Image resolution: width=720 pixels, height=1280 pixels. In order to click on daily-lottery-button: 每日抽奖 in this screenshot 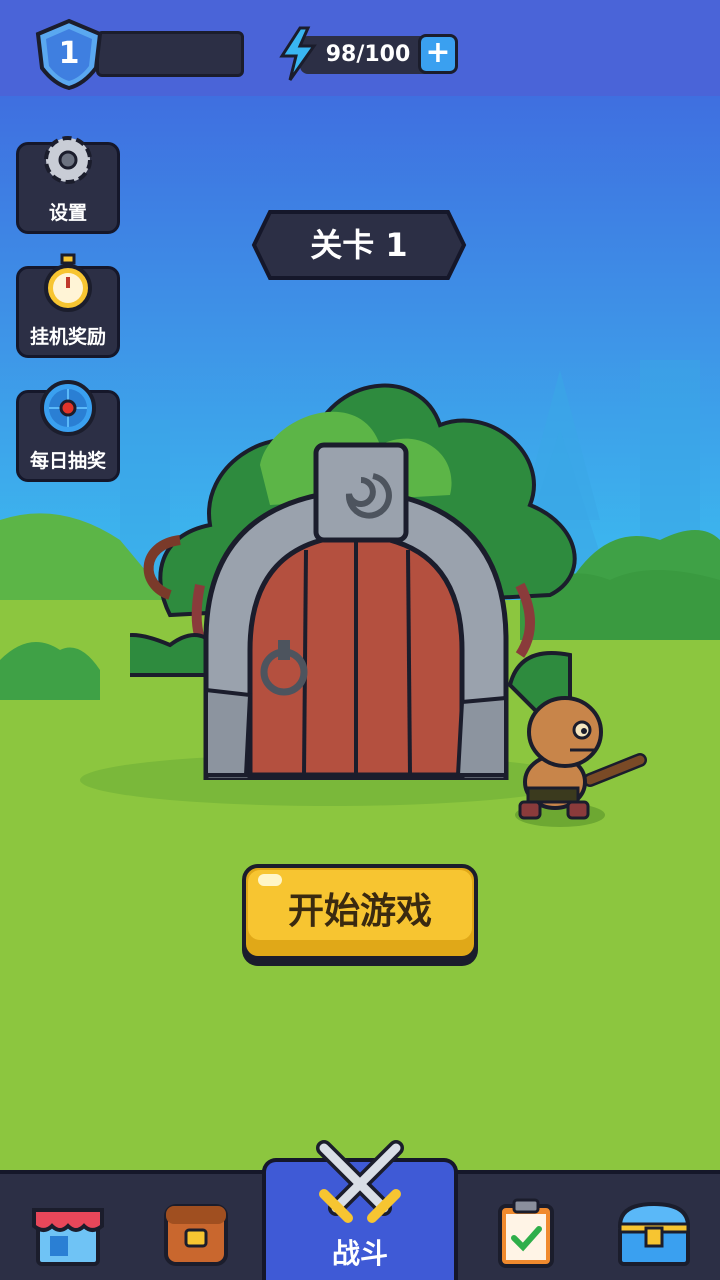, I will do `click(68, 431)`.